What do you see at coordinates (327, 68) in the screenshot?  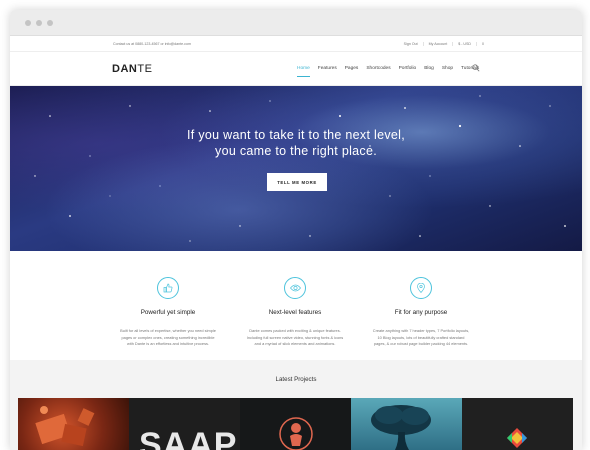 I see `menu-item-features: Features` at bounding box center [327, 68].